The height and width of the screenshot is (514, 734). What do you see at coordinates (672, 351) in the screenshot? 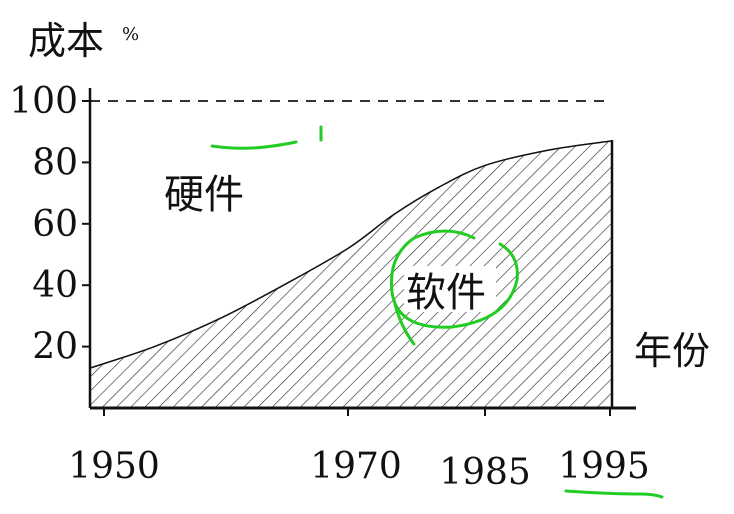
I see `x-axis-title: 年份` at bounding box center [672, 351].